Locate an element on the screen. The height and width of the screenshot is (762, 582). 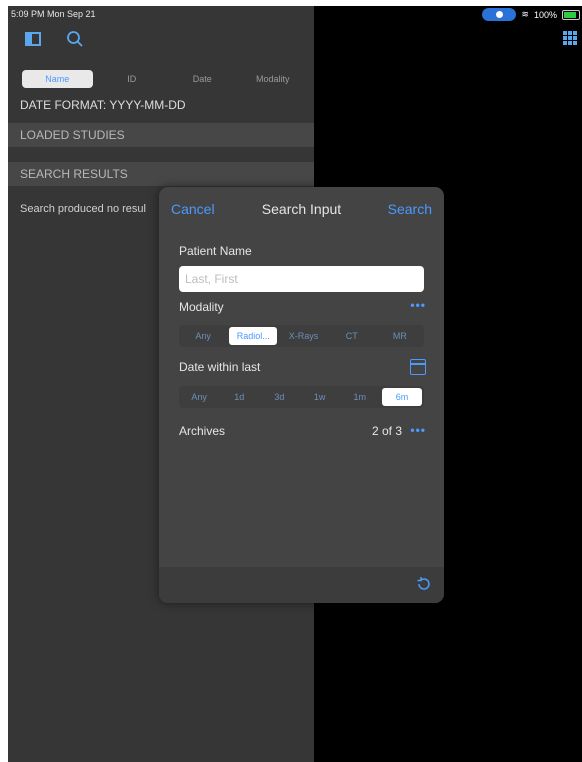
patient-name-input is located at coordinates (301, 279).